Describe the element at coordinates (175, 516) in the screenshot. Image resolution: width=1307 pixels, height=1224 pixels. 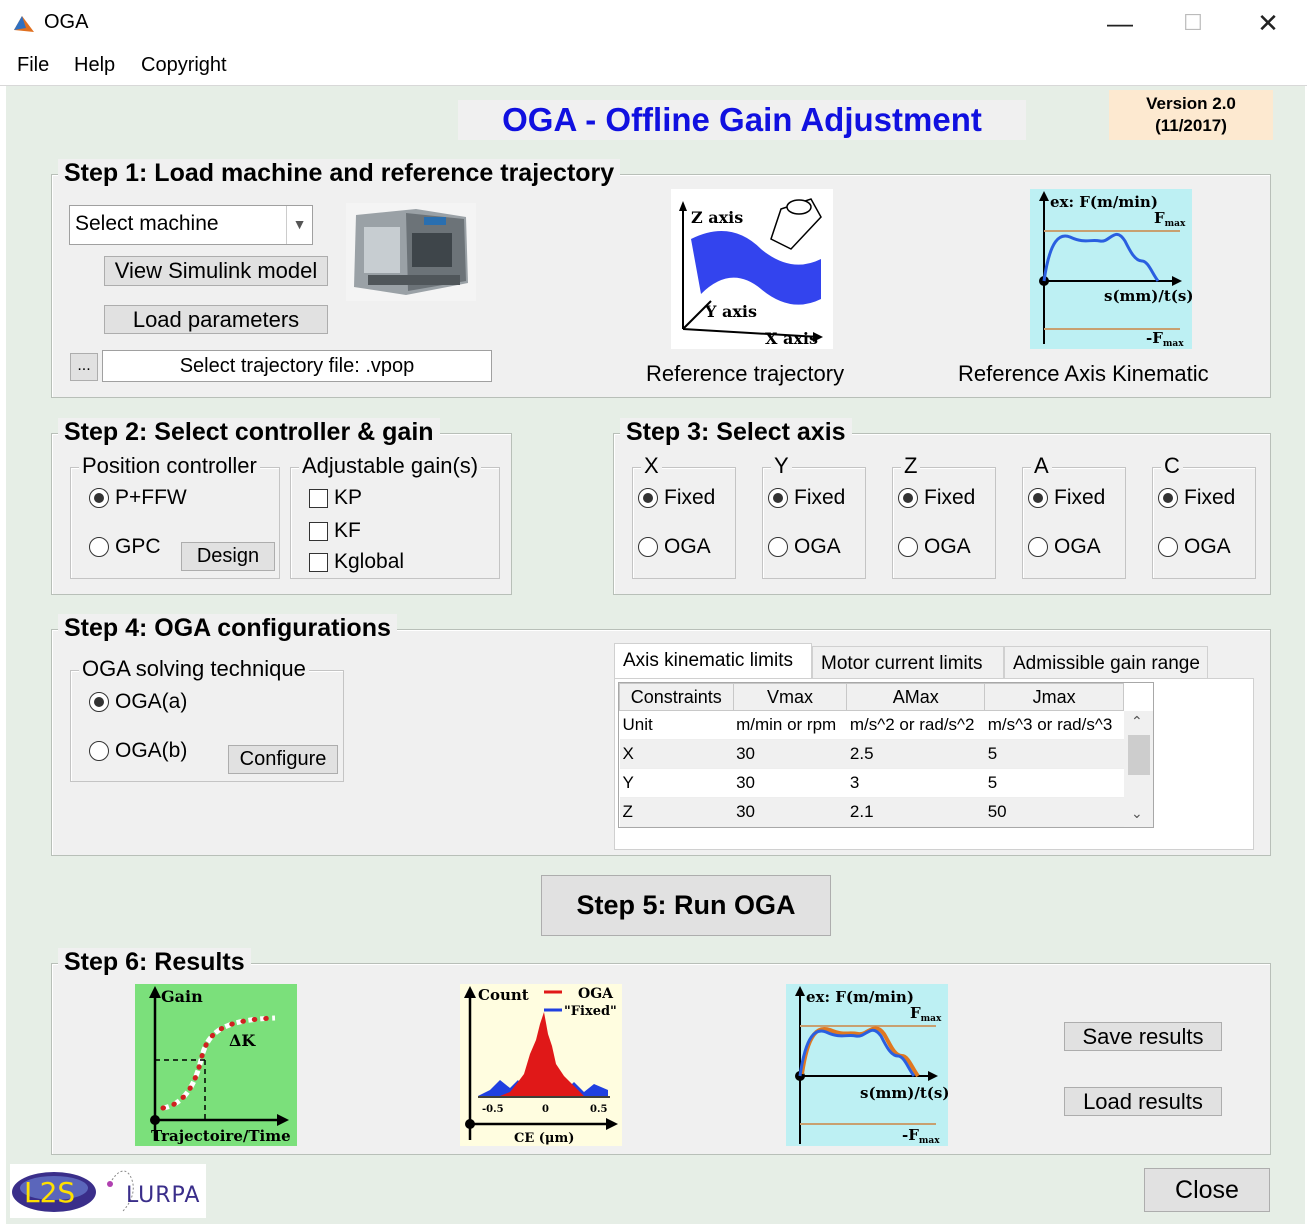
I see `position-controller-group: Position controller P+FFW GPC Design` at that location.